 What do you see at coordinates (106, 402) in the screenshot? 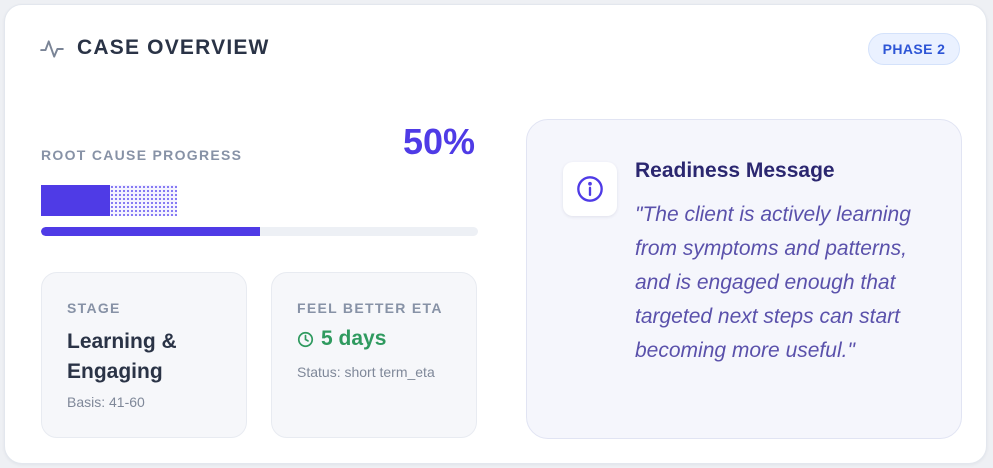
I see `stage-basis: Basis: 41-60` at bounding box center [106, 402].